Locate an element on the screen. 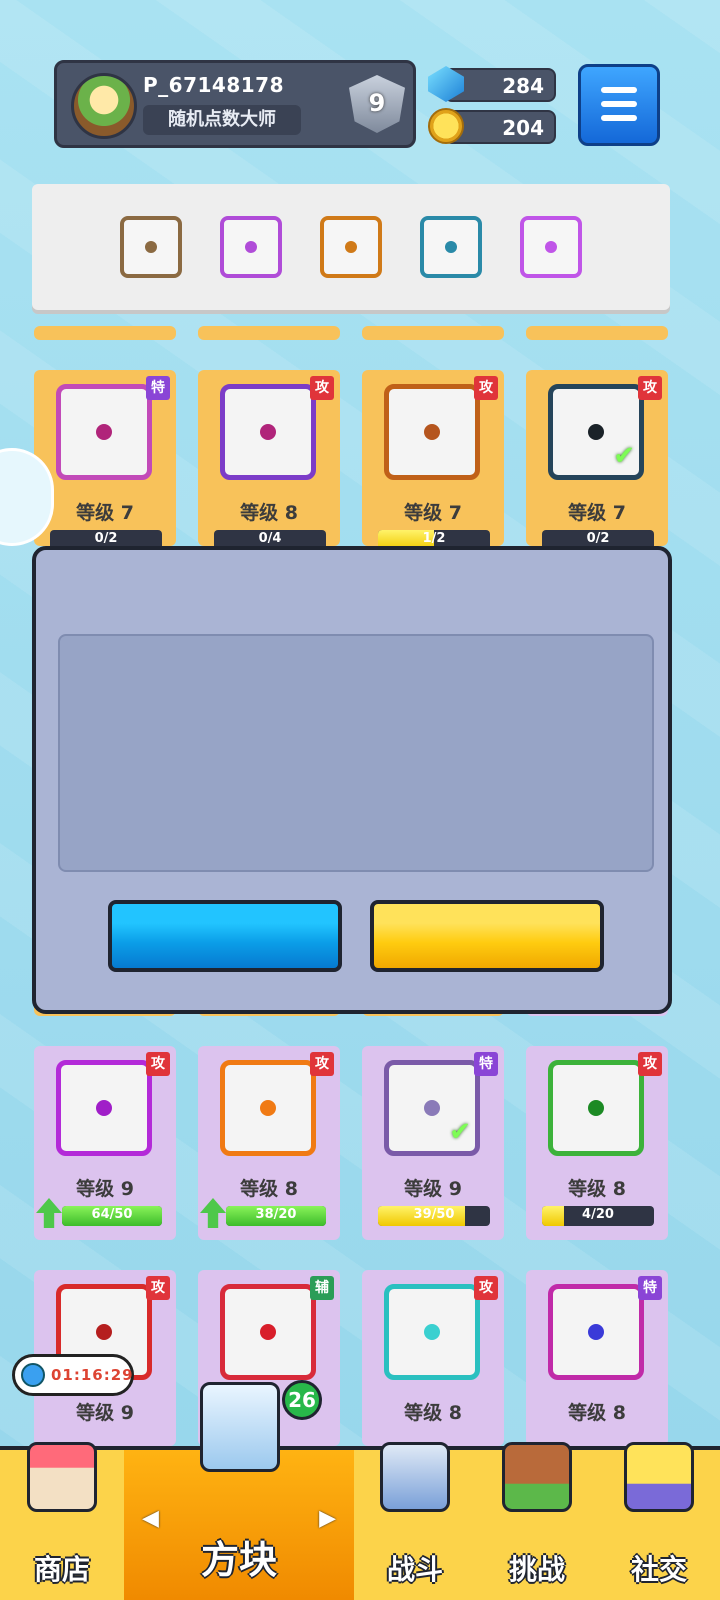 The image size is (720, 1600). infinity-dice-icon is located at coordinates (351, 247).